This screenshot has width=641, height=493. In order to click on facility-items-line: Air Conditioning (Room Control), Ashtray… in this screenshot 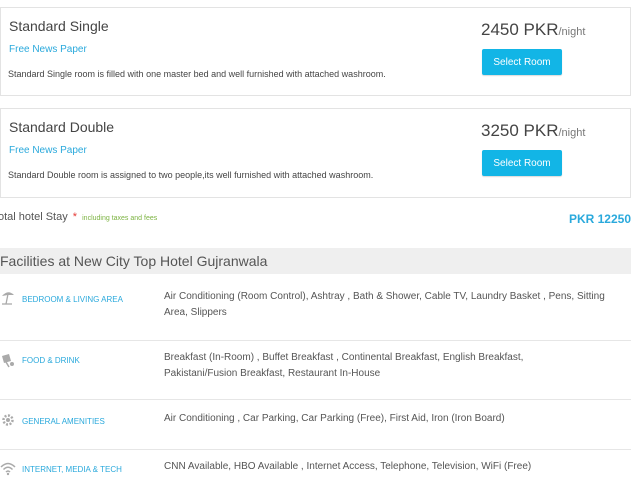, I will do `click(384, 296)`.